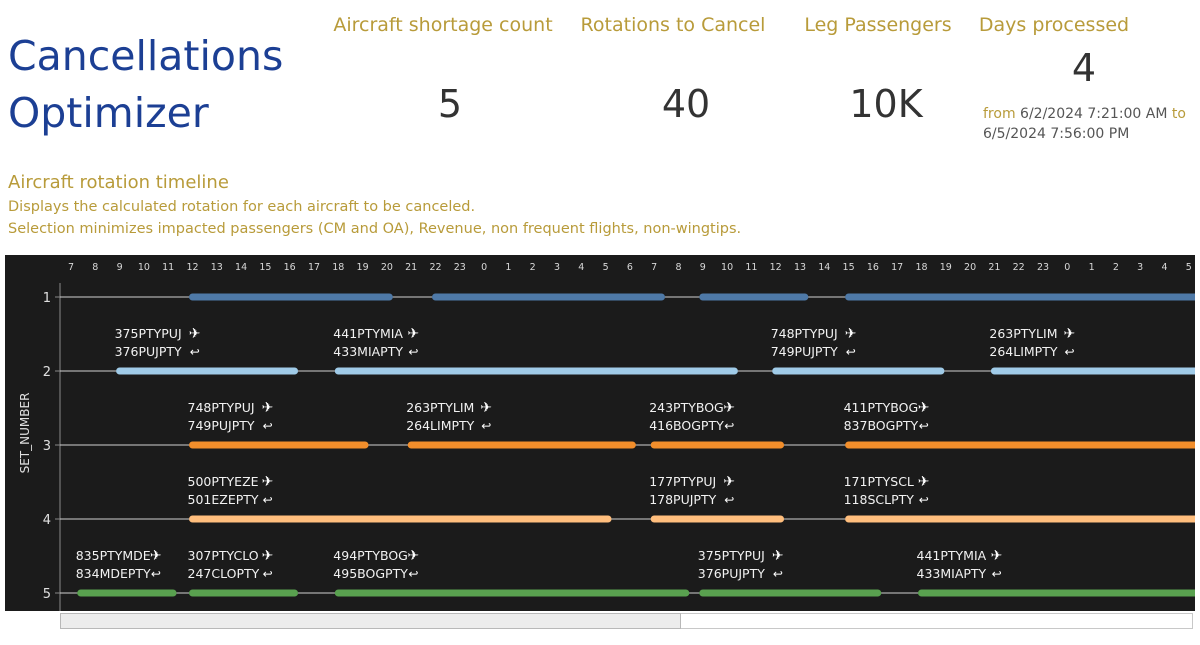  What do you see at coordinates (1067, 267) in the screenshot?
I see `x-tick-label: 0` at bounding box center [1067, 267].